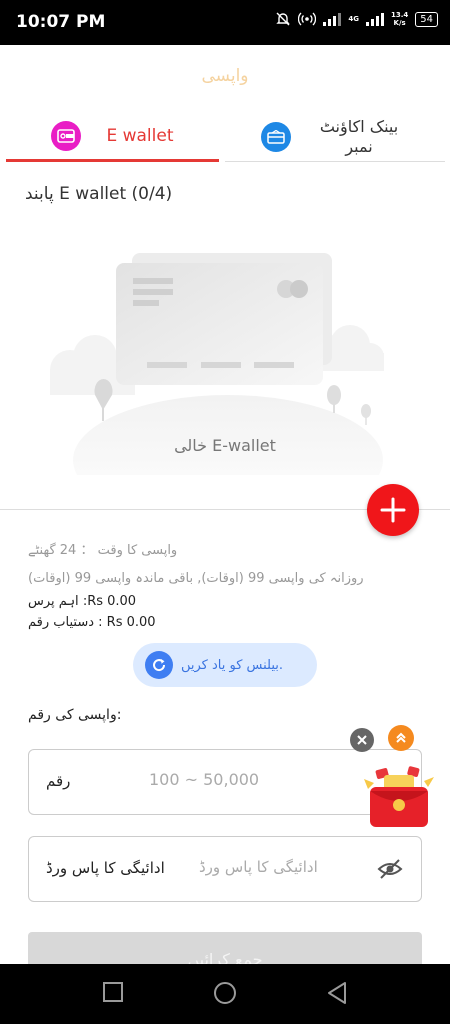 The height and width of the screenshot is (1024, 450). I want to click on triangle-back-icon, so click(337, 993).